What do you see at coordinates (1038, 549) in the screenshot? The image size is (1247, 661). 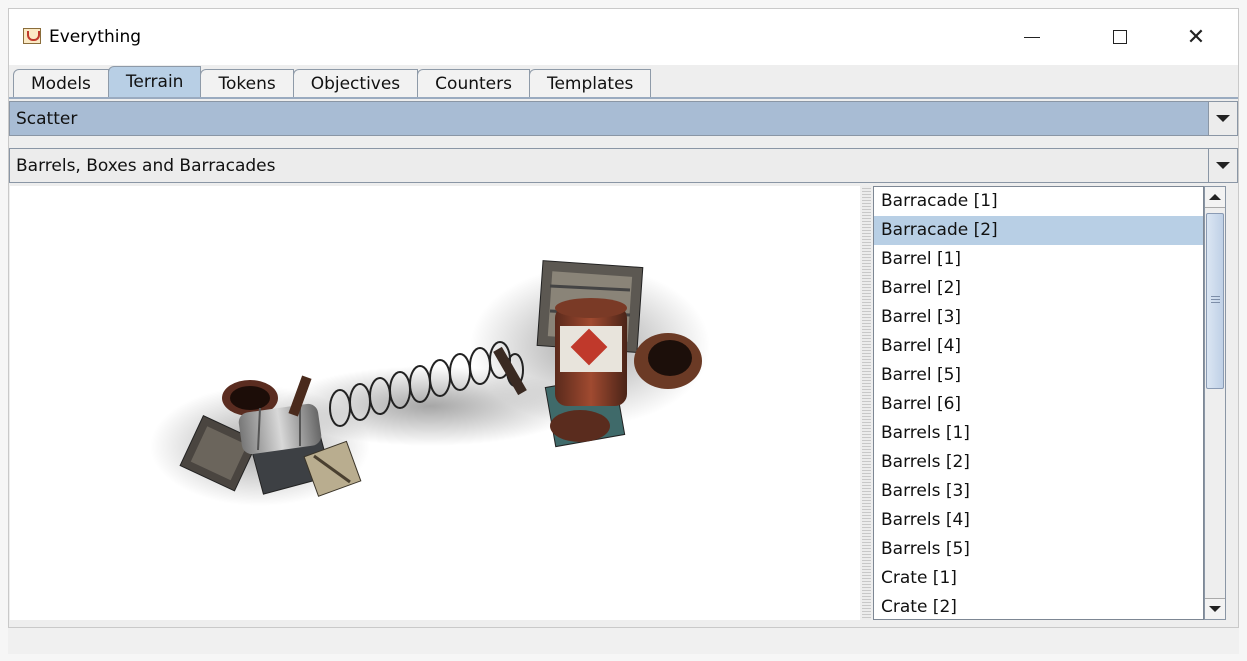 I see `list-item: Barrels [5]` at bounding box center [1038, 549].